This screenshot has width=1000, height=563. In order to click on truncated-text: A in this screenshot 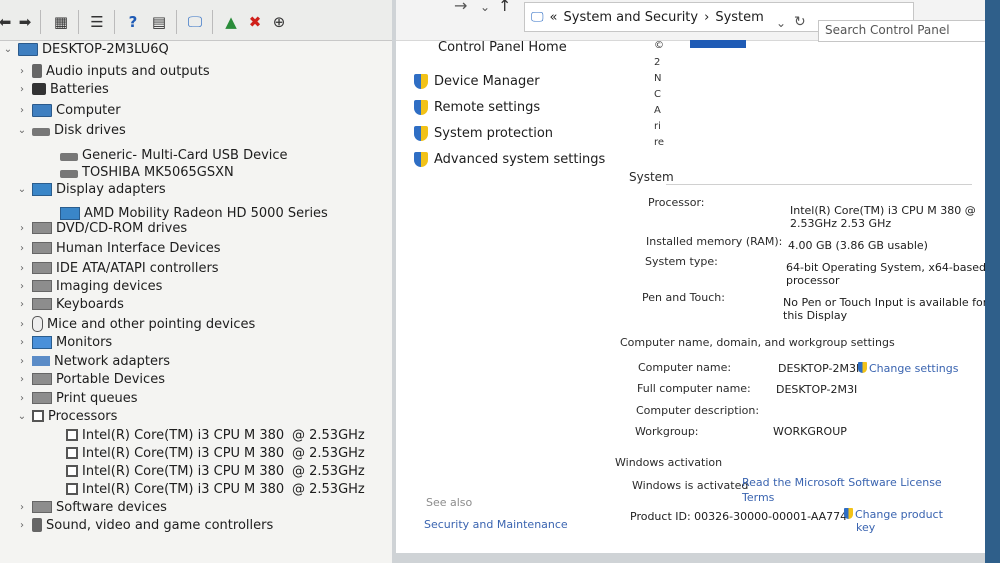, I will do `click(657, 110)`.